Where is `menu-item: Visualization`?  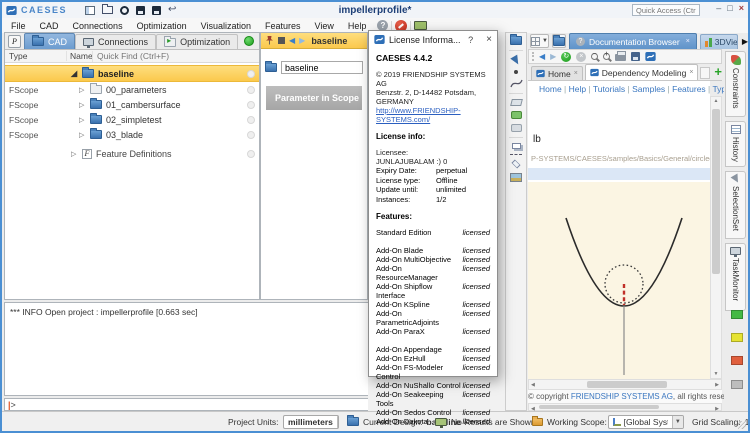
menu-item: Visualization is located at coordinates (226, 26).